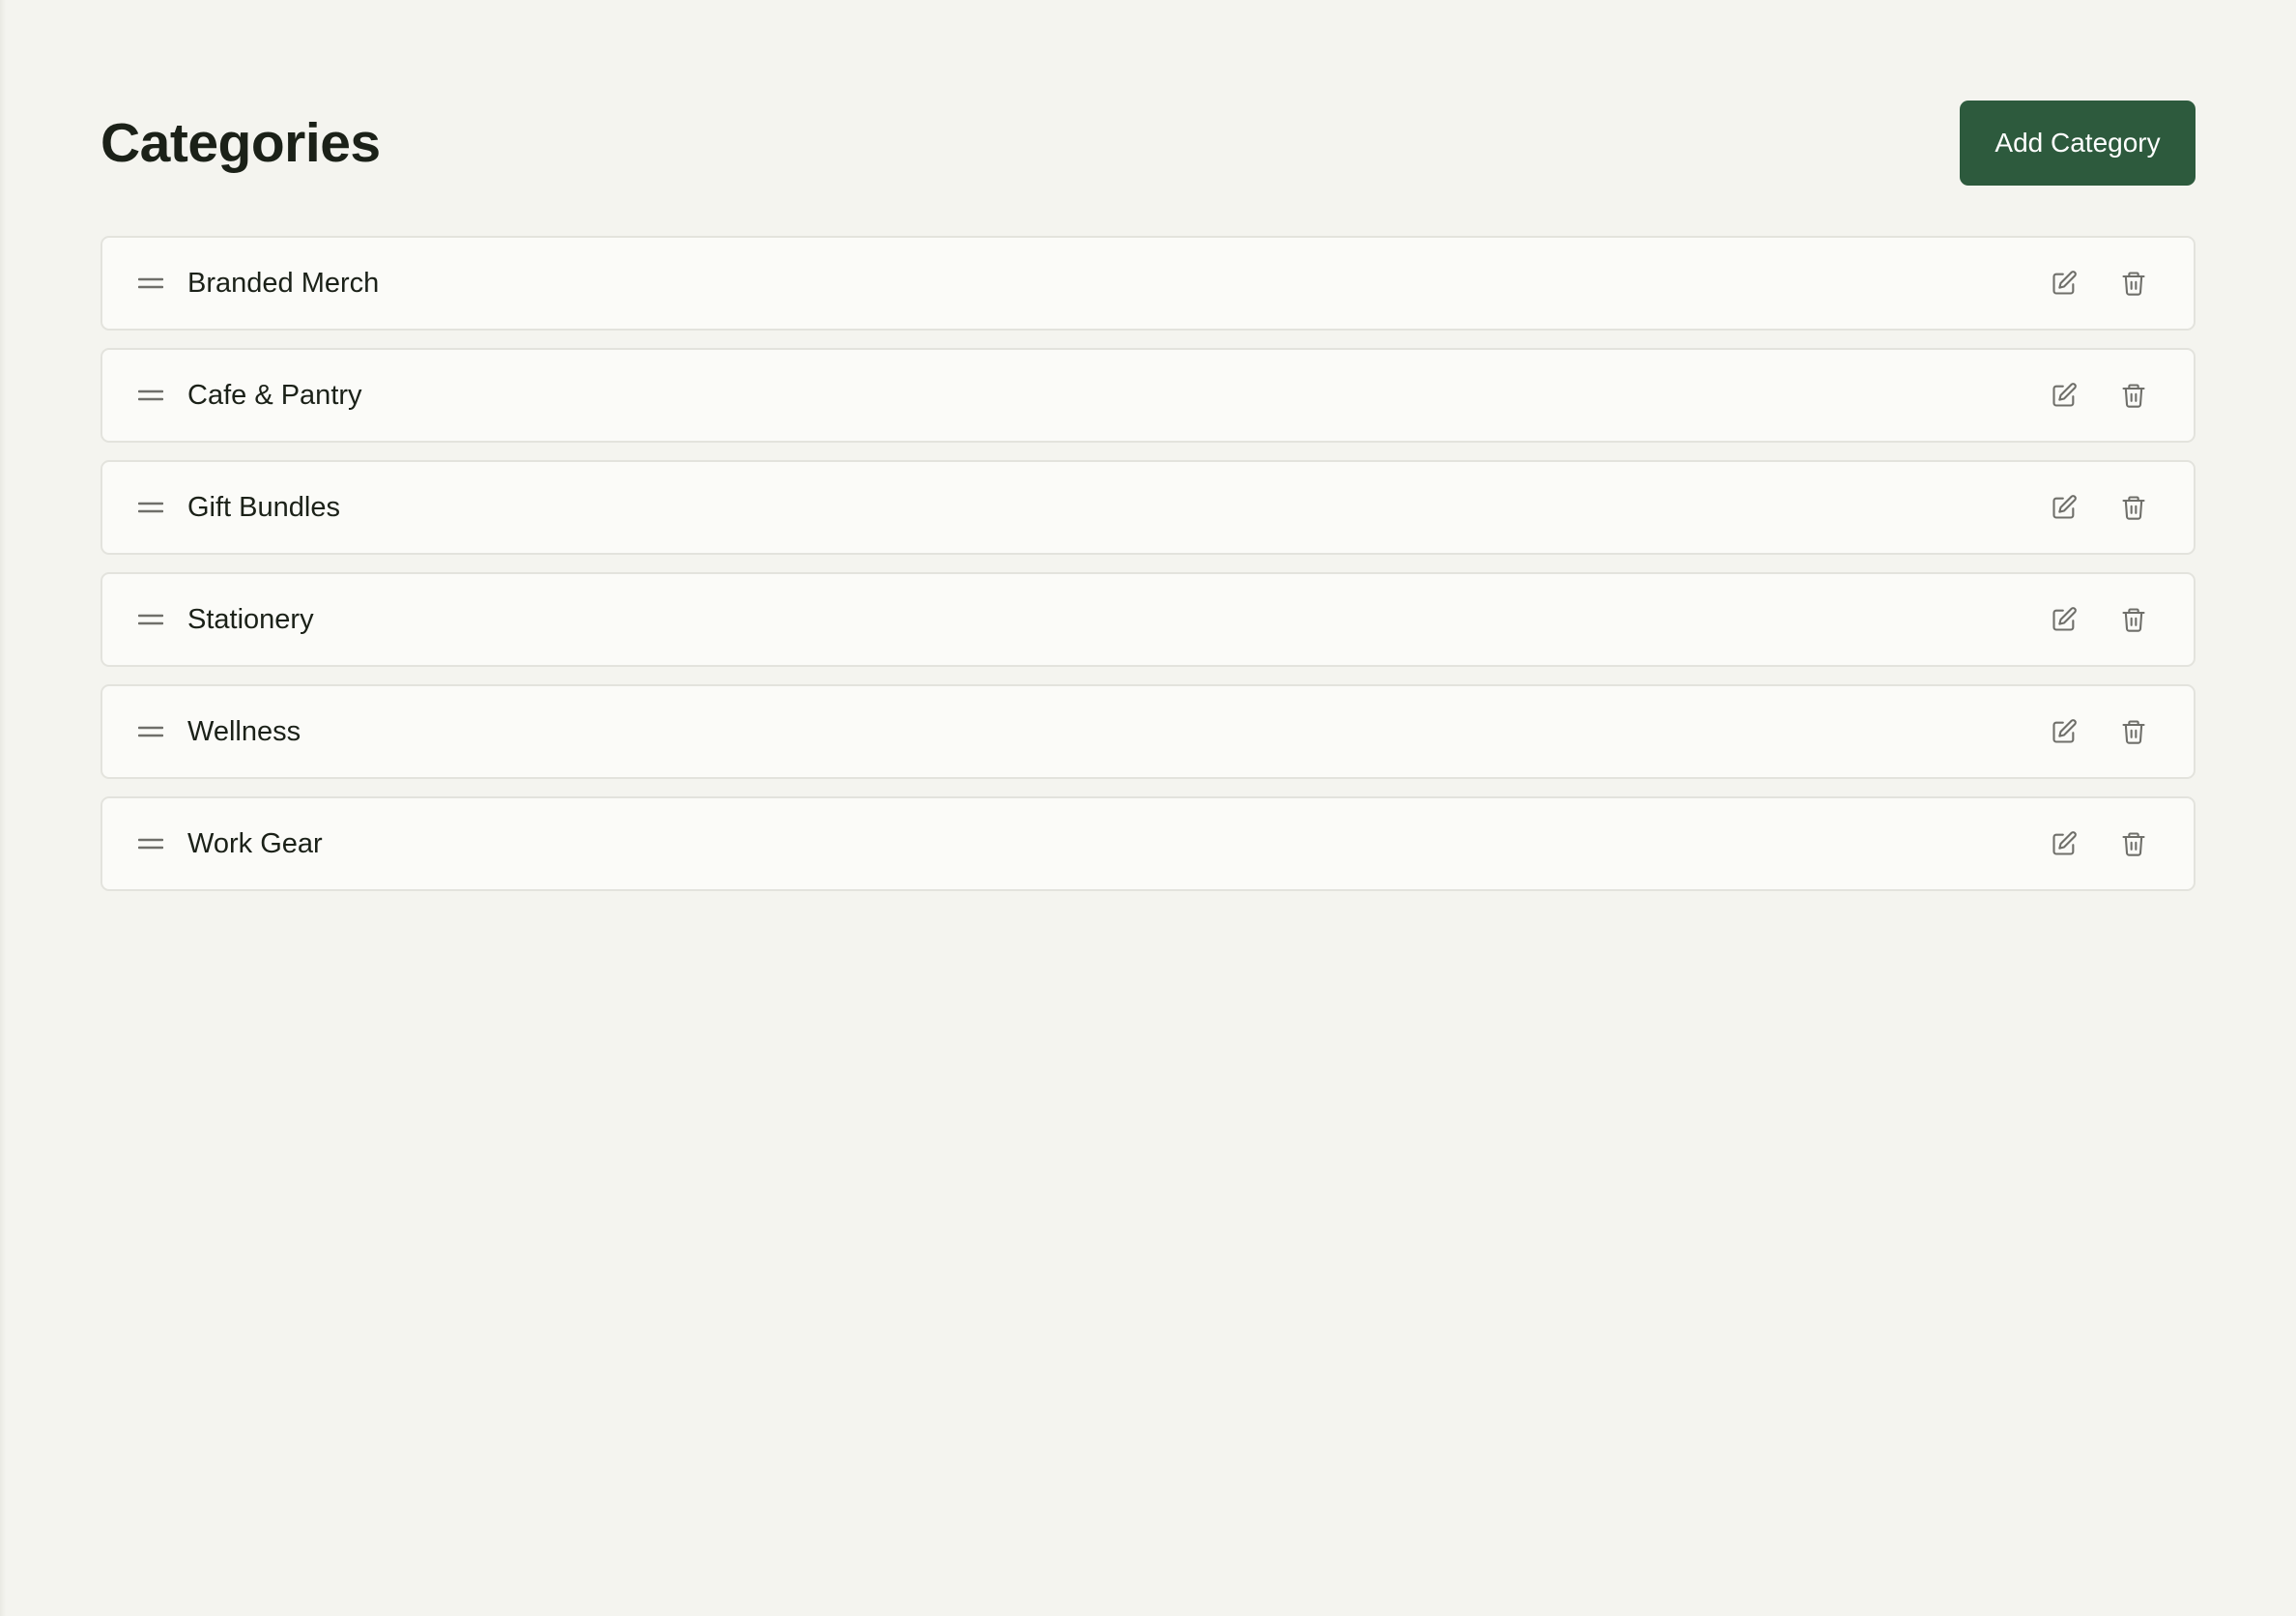 This screenshot has width=2296, height=1616. What do you see at coordinates (1148, 620) in the screenshot?
I see `category-row: Stationery` at bounding box center [1148, 620].